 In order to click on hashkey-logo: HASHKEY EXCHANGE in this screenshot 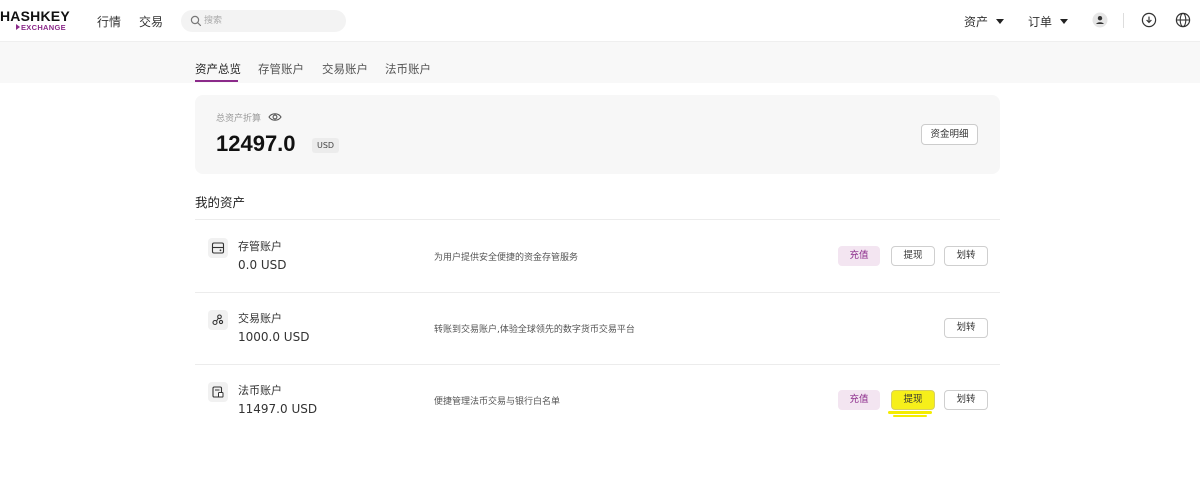, I will do `click(36, 21)`.